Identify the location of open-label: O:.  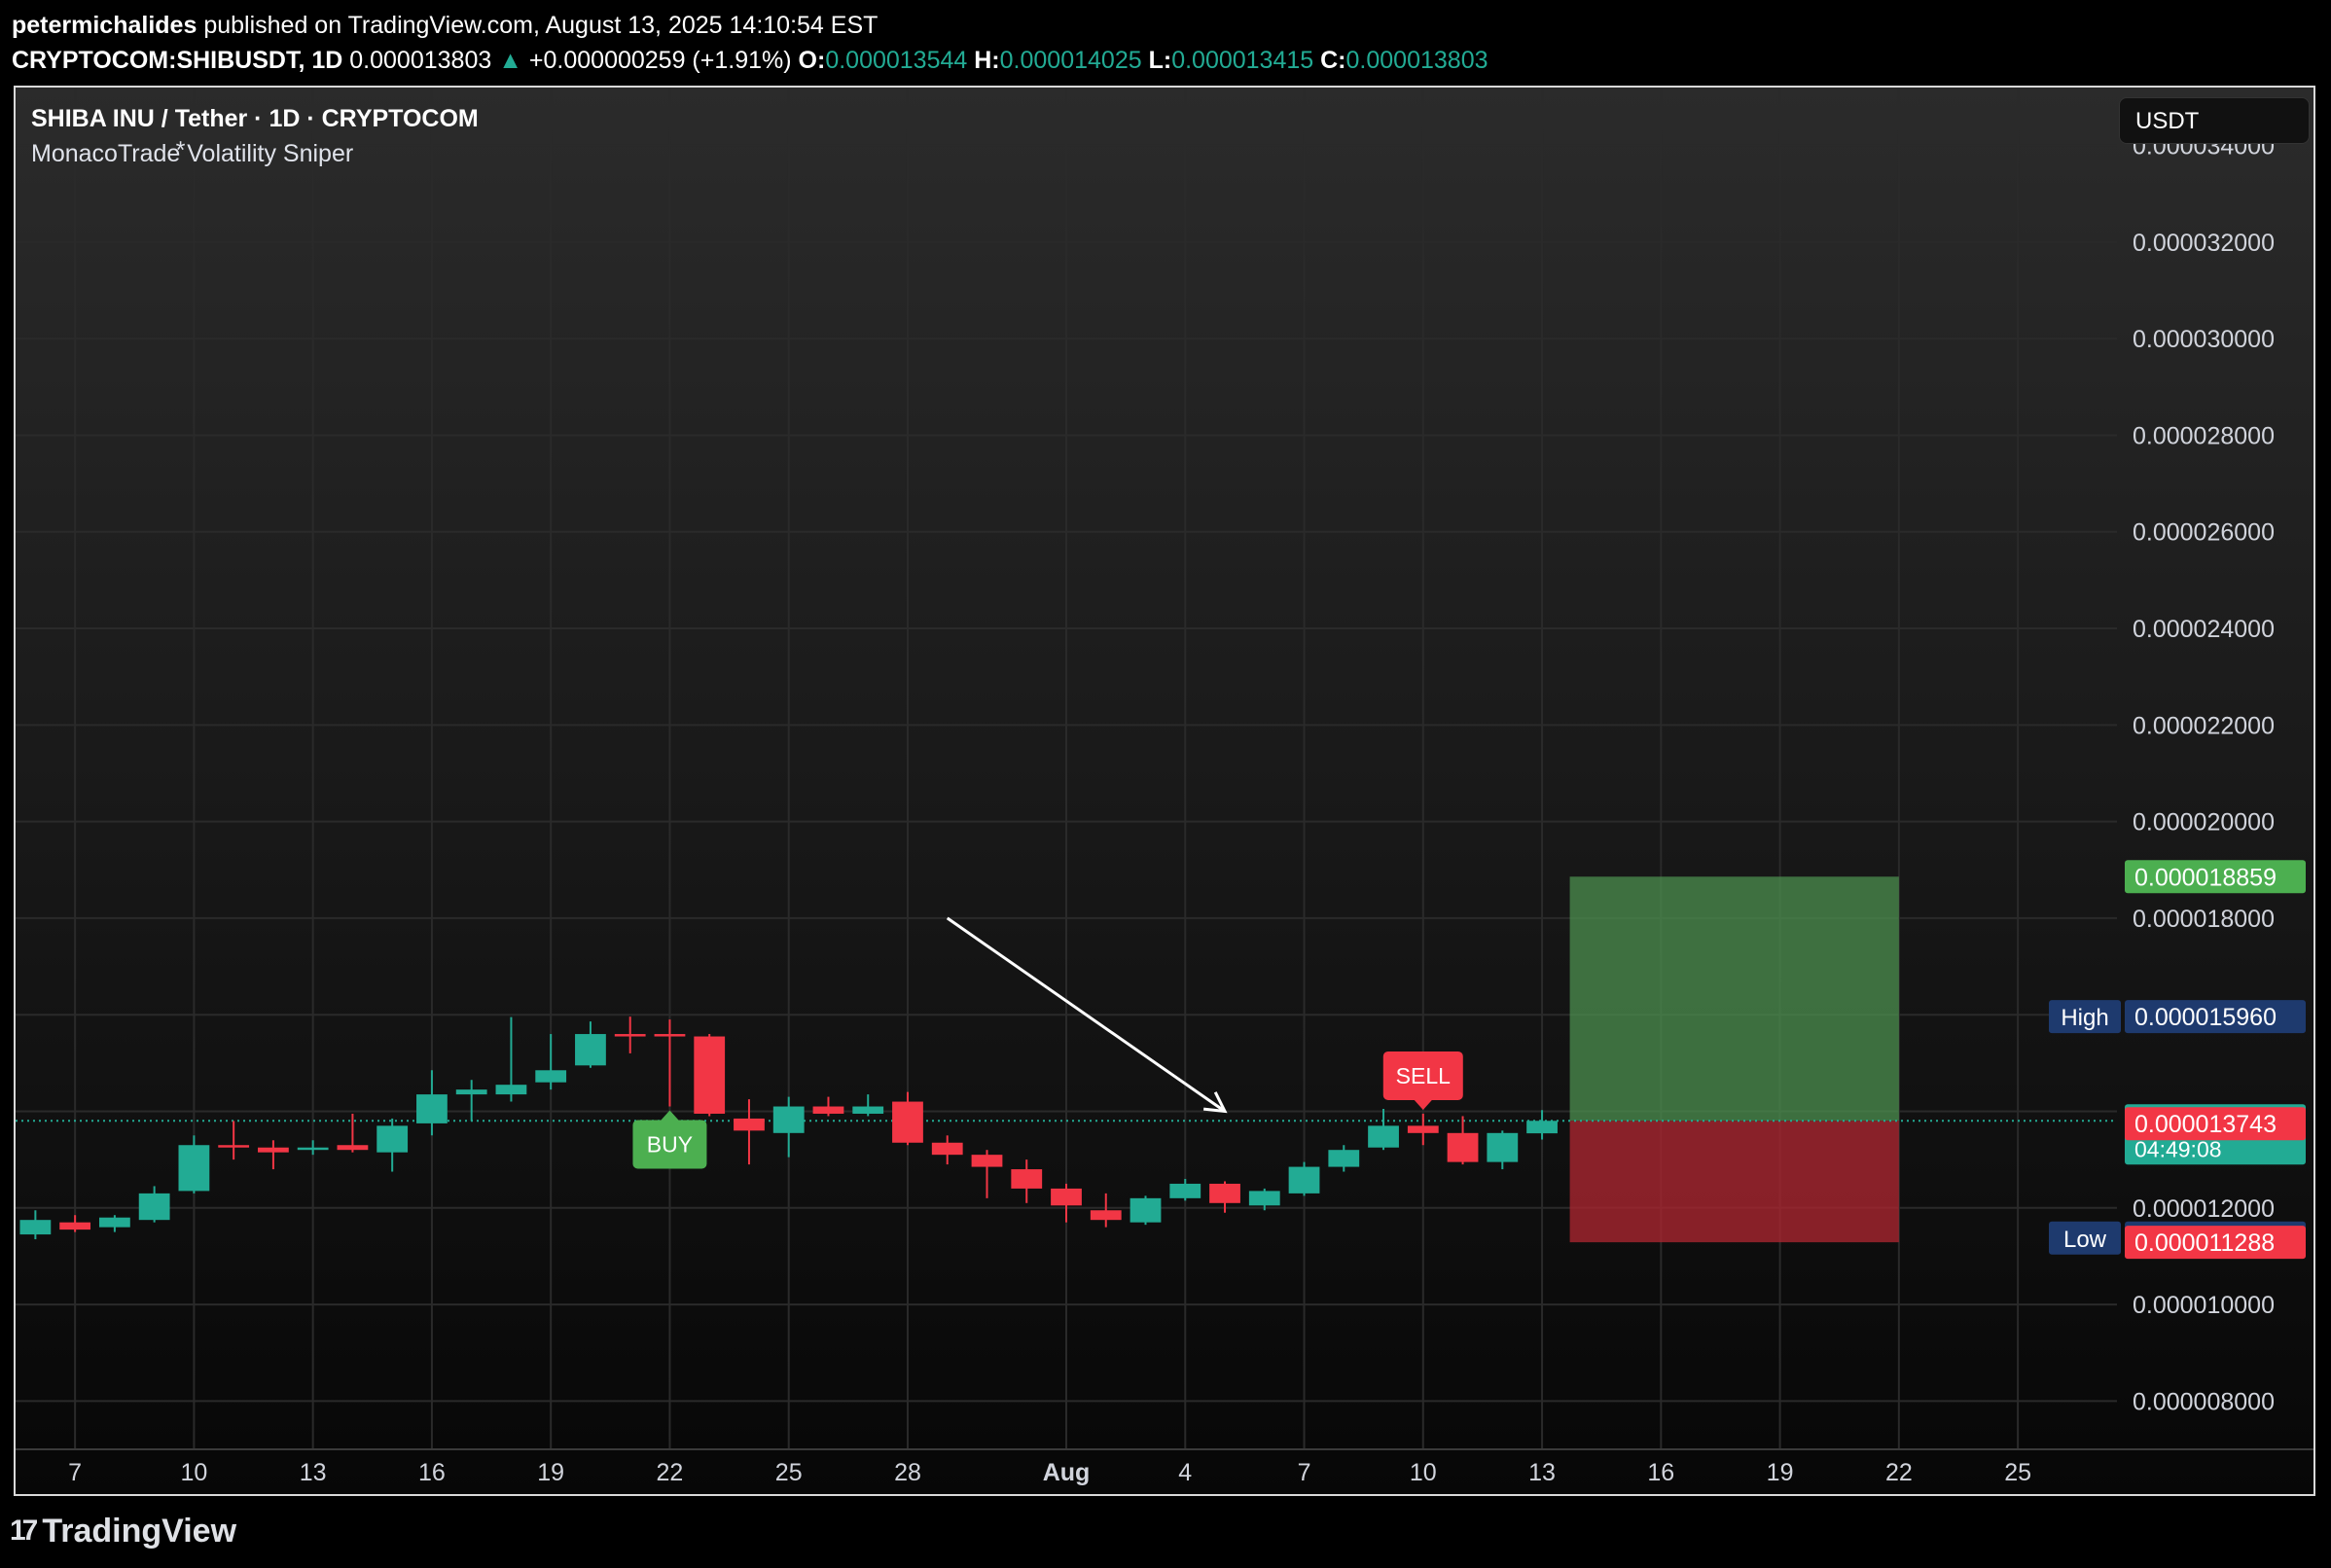
(812, 60).